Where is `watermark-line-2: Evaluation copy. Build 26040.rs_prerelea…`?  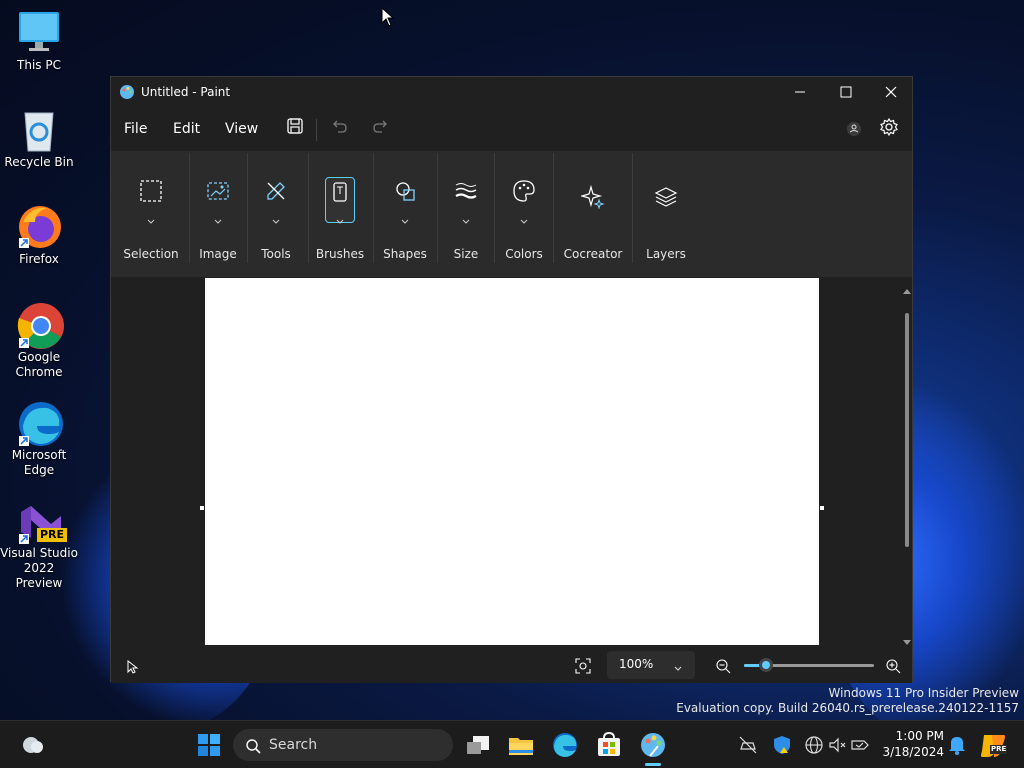 watermark-line-2: Evaluation copy. Build 26040.rs_prerelea… is located at coordinates (847, 708).